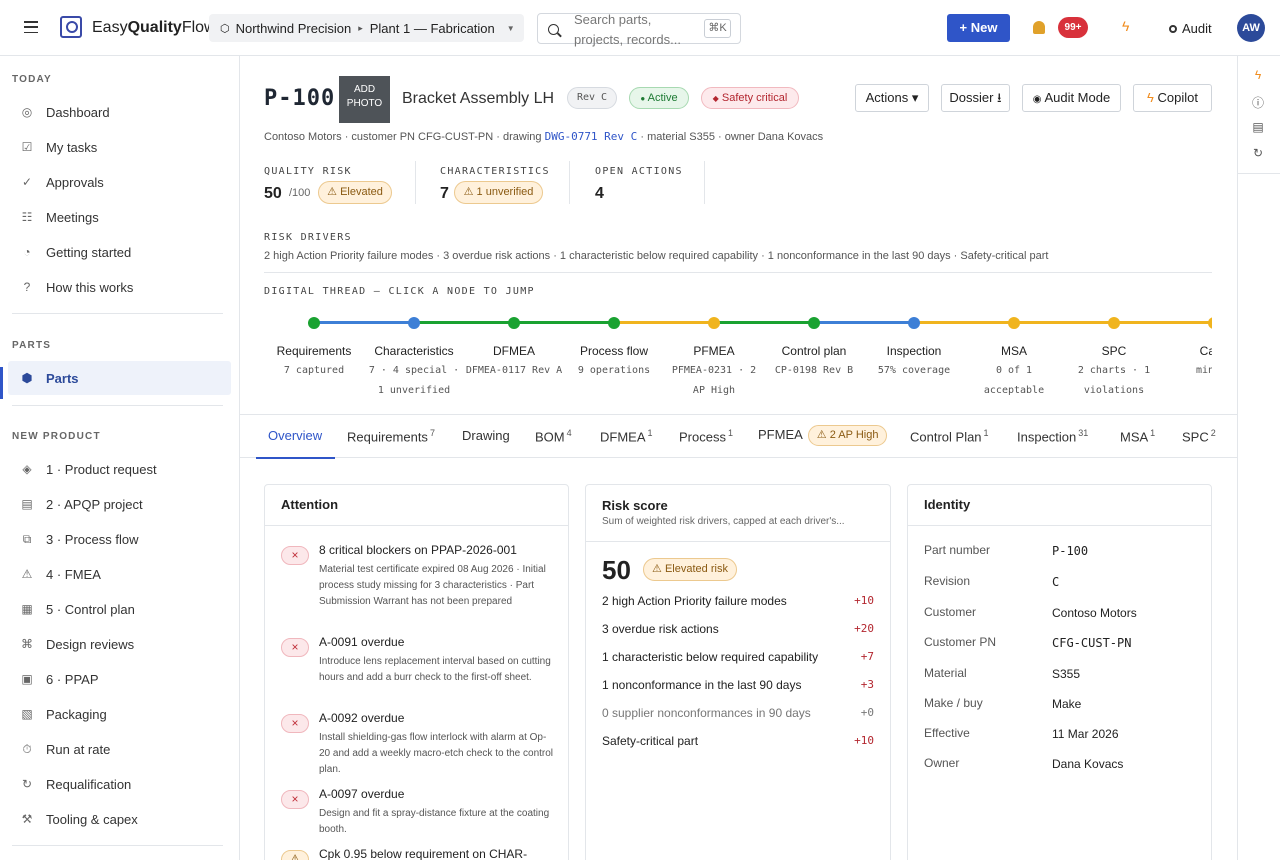 The height and width of the screenshot is (860, 1280). What do you see at coordinates (942, 763) in the screenshot?
I see `identity-key: Owner` at bounding box center [942, 763].